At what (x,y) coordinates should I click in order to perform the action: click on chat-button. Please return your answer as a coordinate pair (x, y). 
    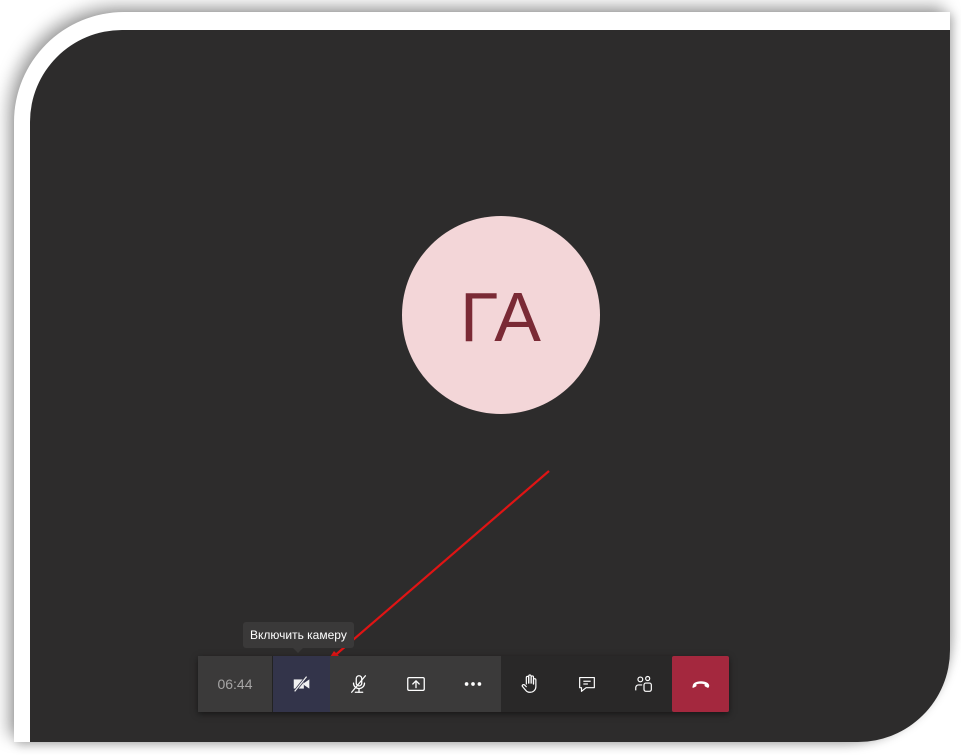
    Looking at the image, I should click on (586, 684).